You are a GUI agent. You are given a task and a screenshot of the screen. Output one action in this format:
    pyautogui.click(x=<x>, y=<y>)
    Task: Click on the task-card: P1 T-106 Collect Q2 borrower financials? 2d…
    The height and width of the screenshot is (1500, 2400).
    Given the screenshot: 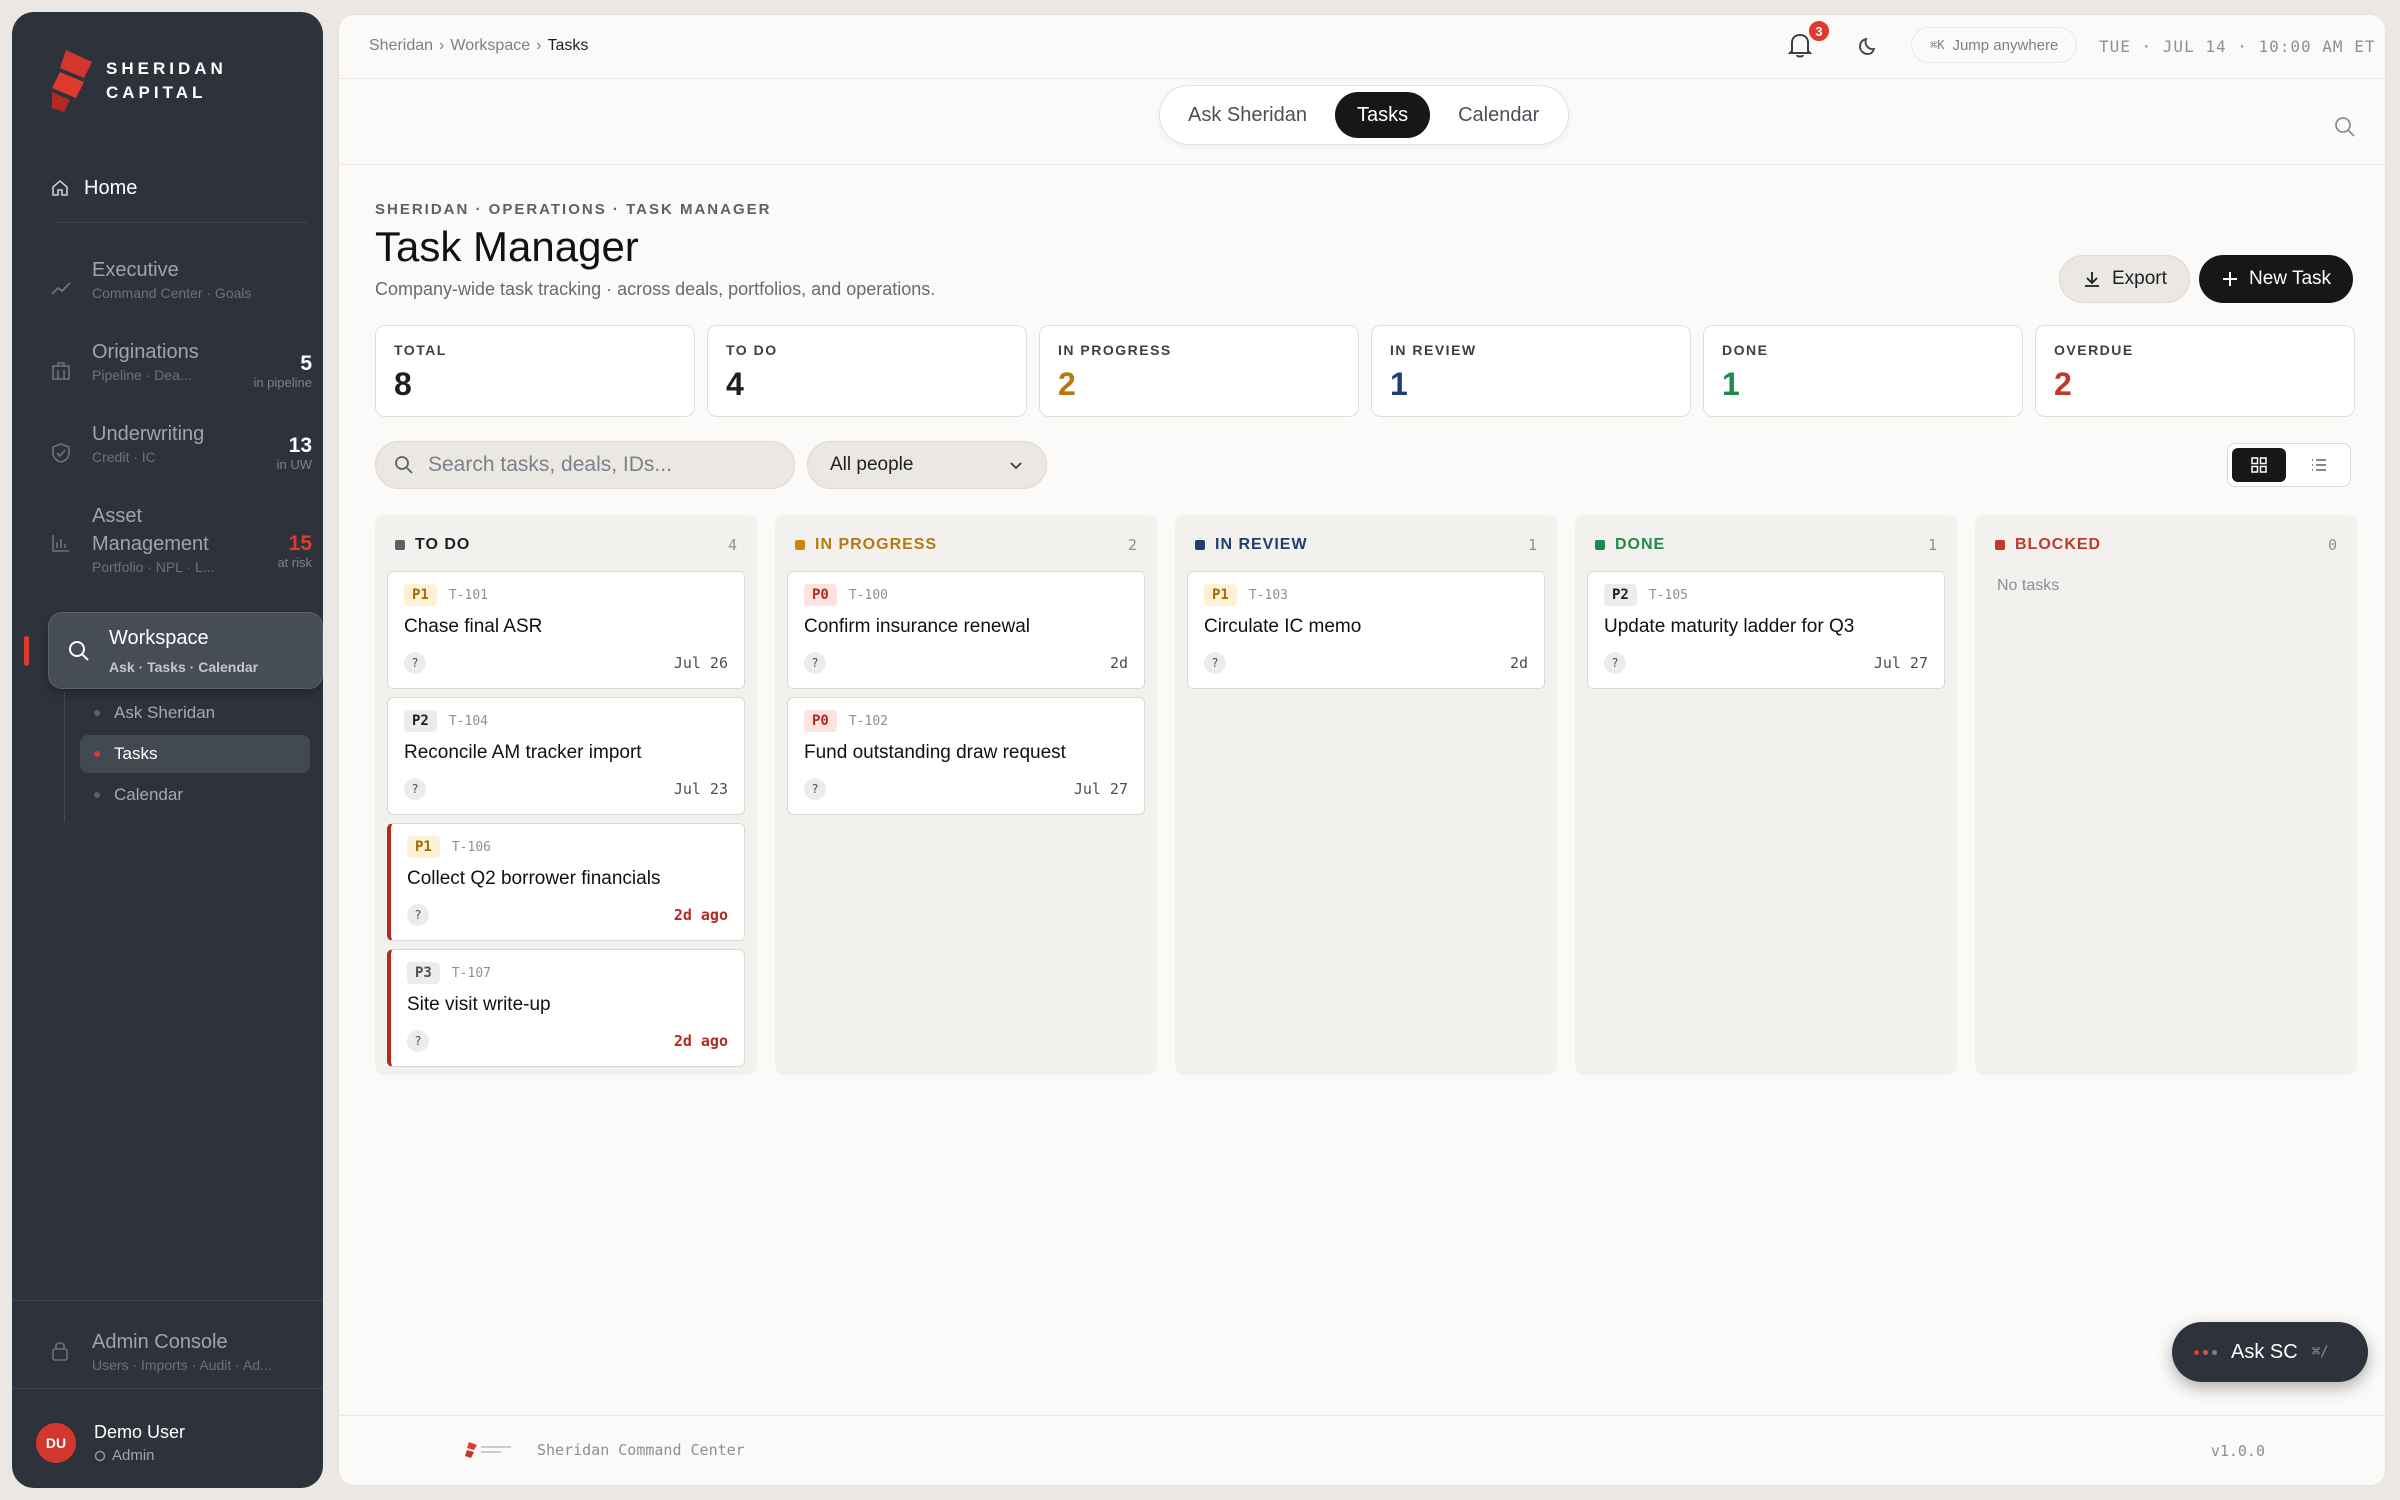 What is the action you would take?
    pyautogui.click(x=566, y=882)
    